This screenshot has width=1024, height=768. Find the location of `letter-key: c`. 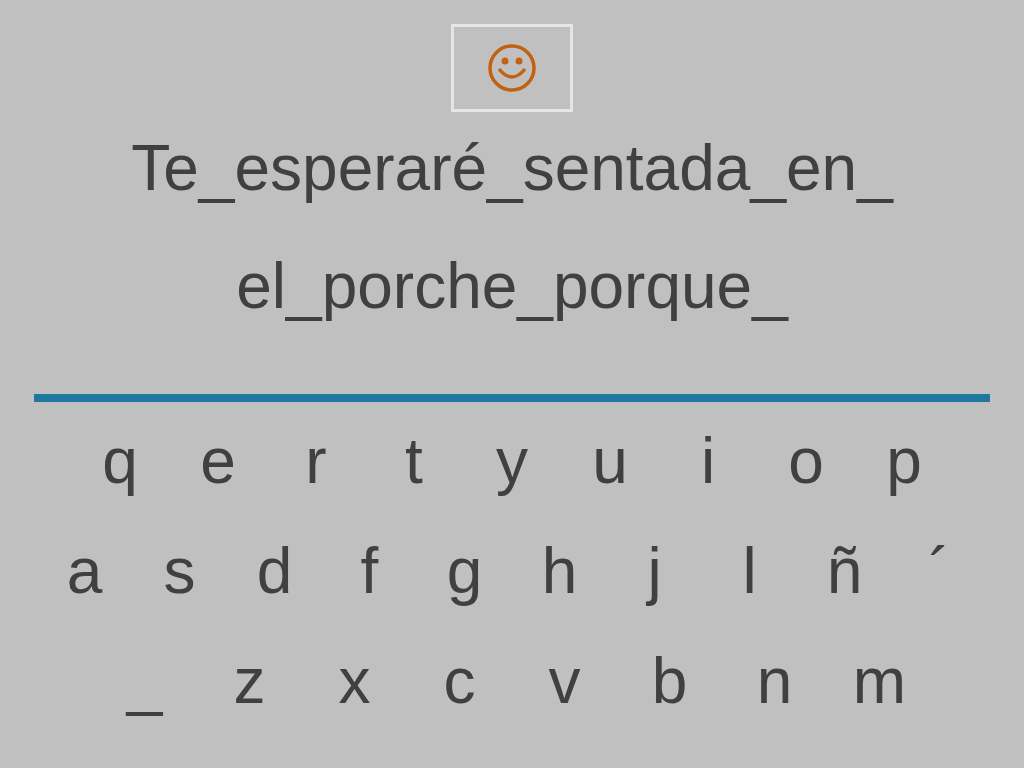

letter-key: c is located at coordinates (459, 681).